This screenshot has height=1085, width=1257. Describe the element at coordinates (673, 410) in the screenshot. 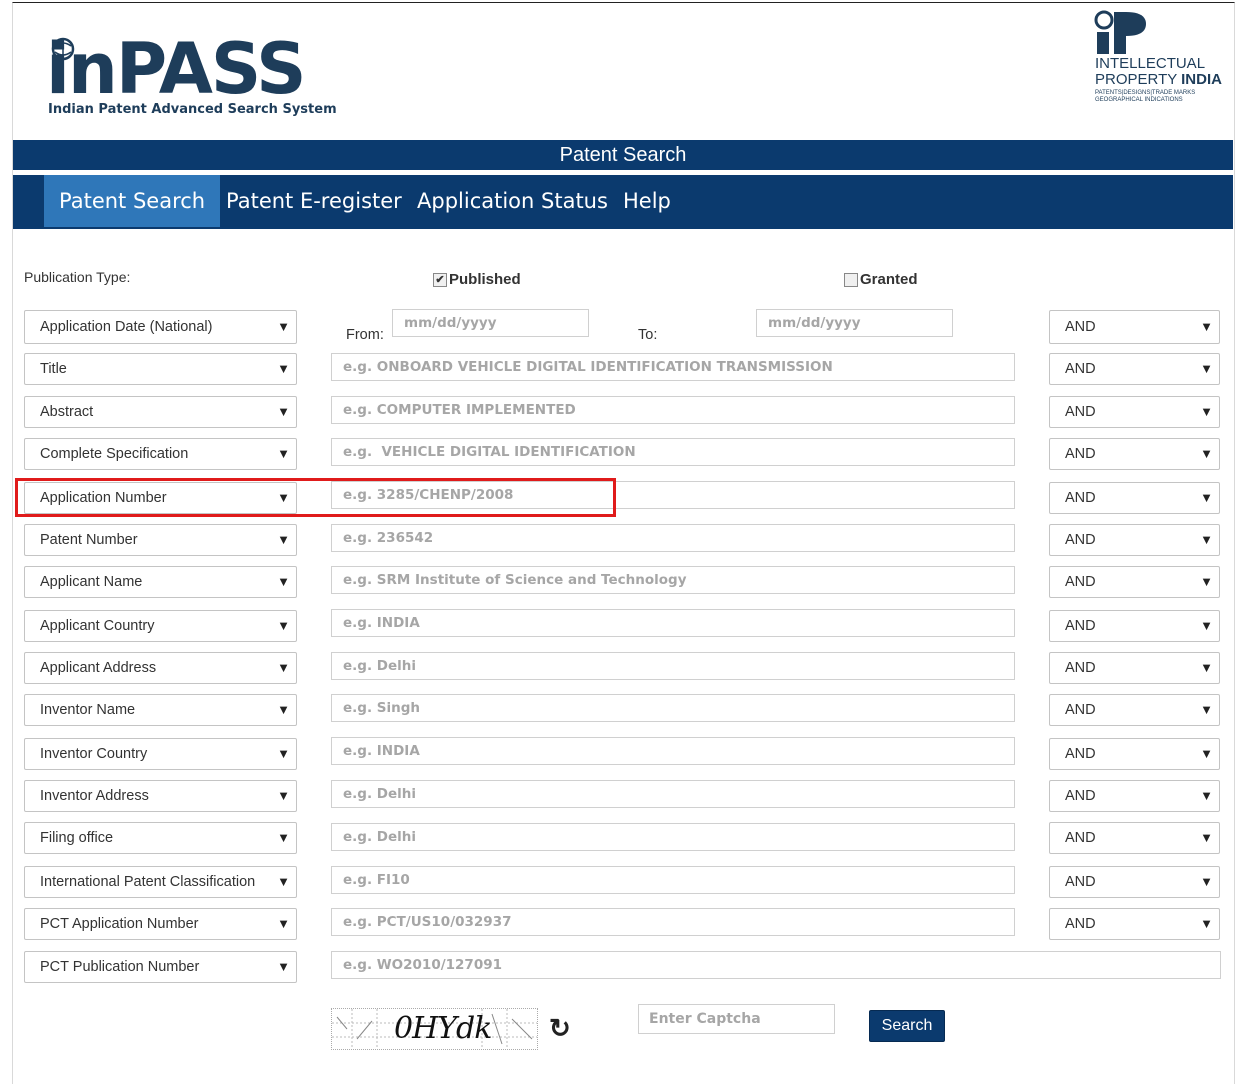

I see `abstract-input` at that location.